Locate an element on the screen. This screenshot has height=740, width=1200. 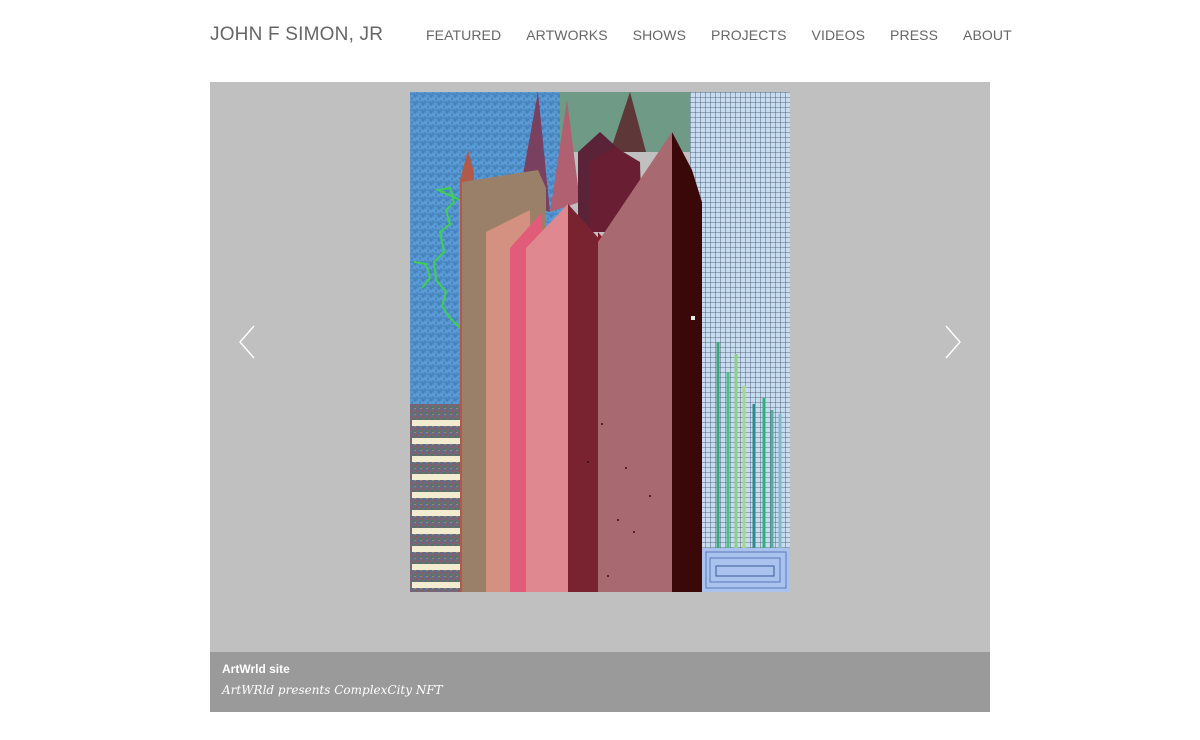
previous-slide-button is located at coordinates (248, 342).